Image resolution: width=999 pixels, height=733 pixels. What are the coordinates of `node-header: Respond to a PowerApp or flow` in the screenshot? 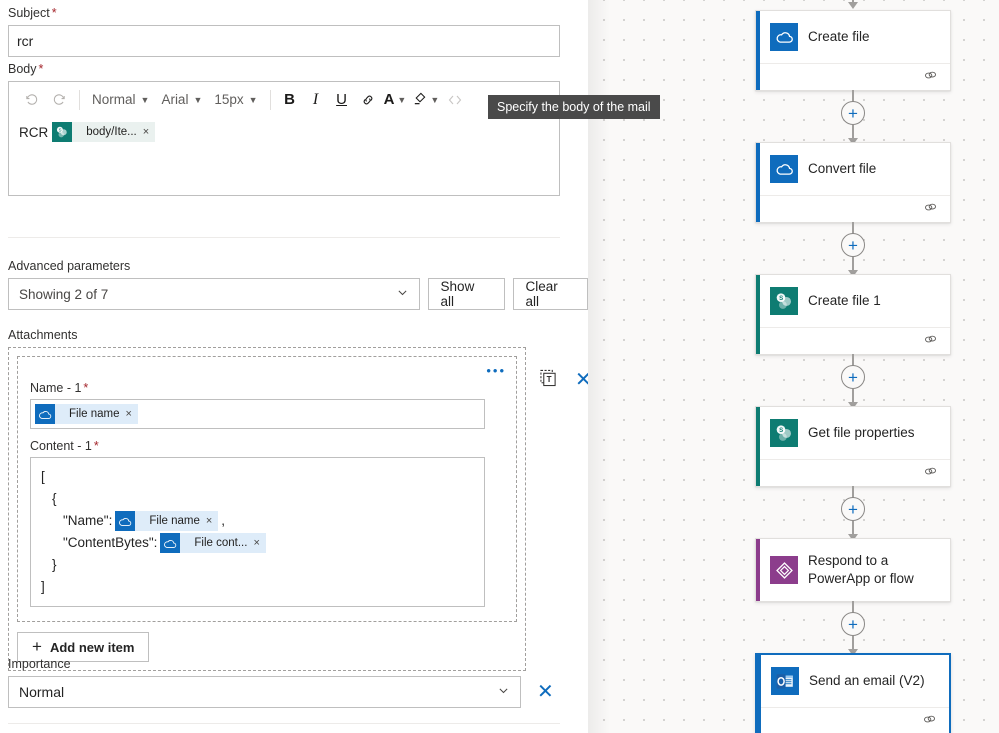 It's located at (853, 570).